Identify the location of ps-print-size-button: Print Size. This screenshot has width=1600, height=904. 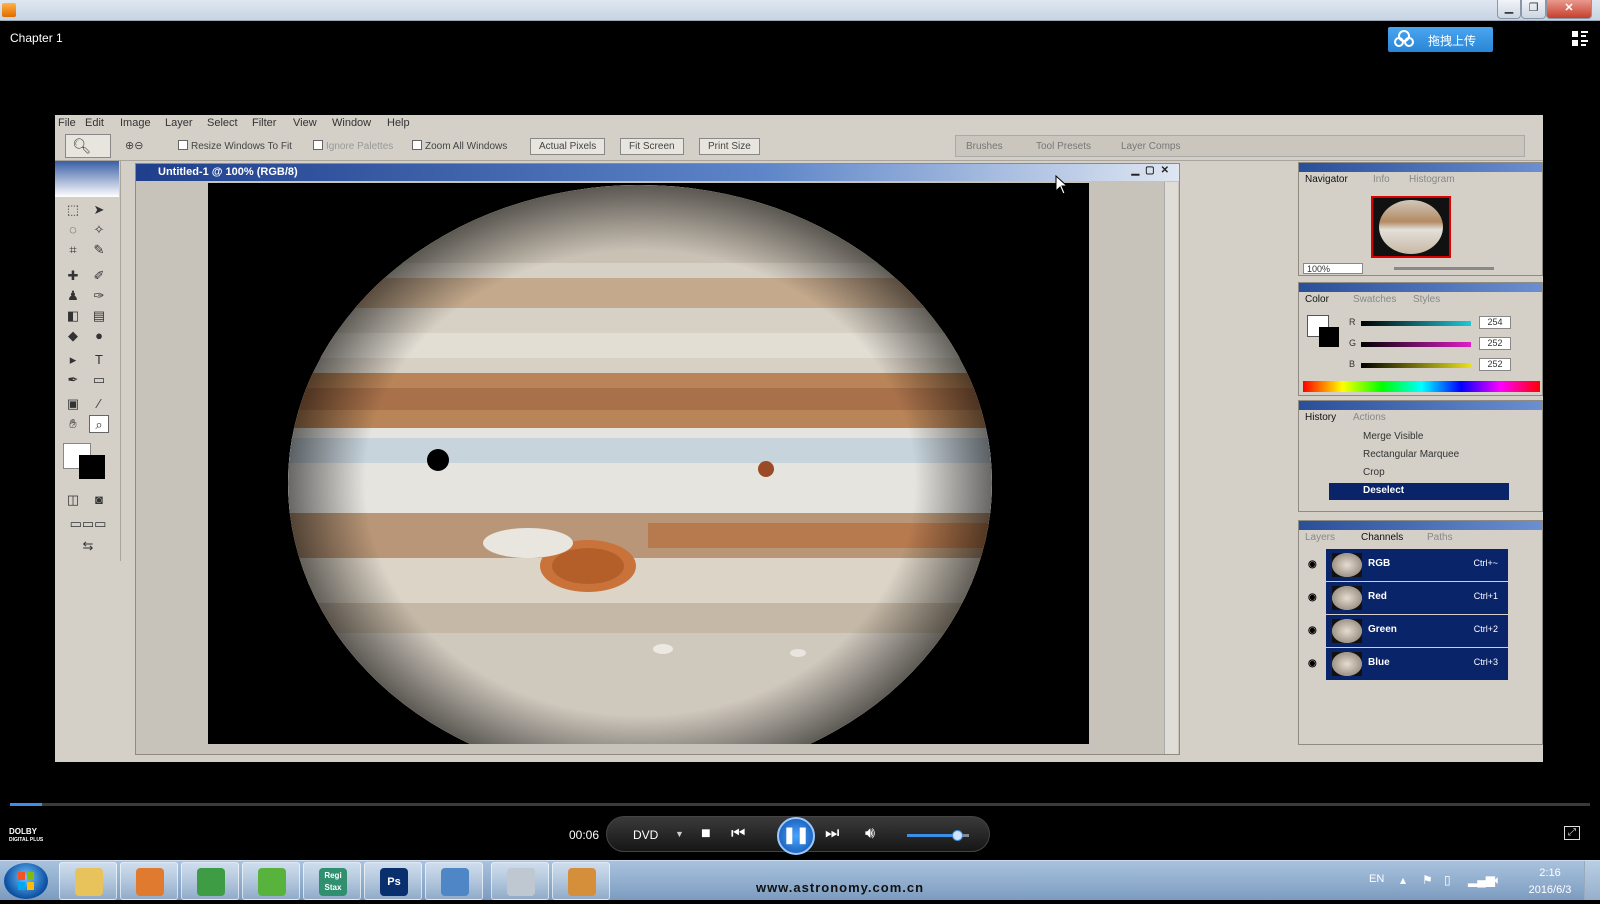
(729, 146).